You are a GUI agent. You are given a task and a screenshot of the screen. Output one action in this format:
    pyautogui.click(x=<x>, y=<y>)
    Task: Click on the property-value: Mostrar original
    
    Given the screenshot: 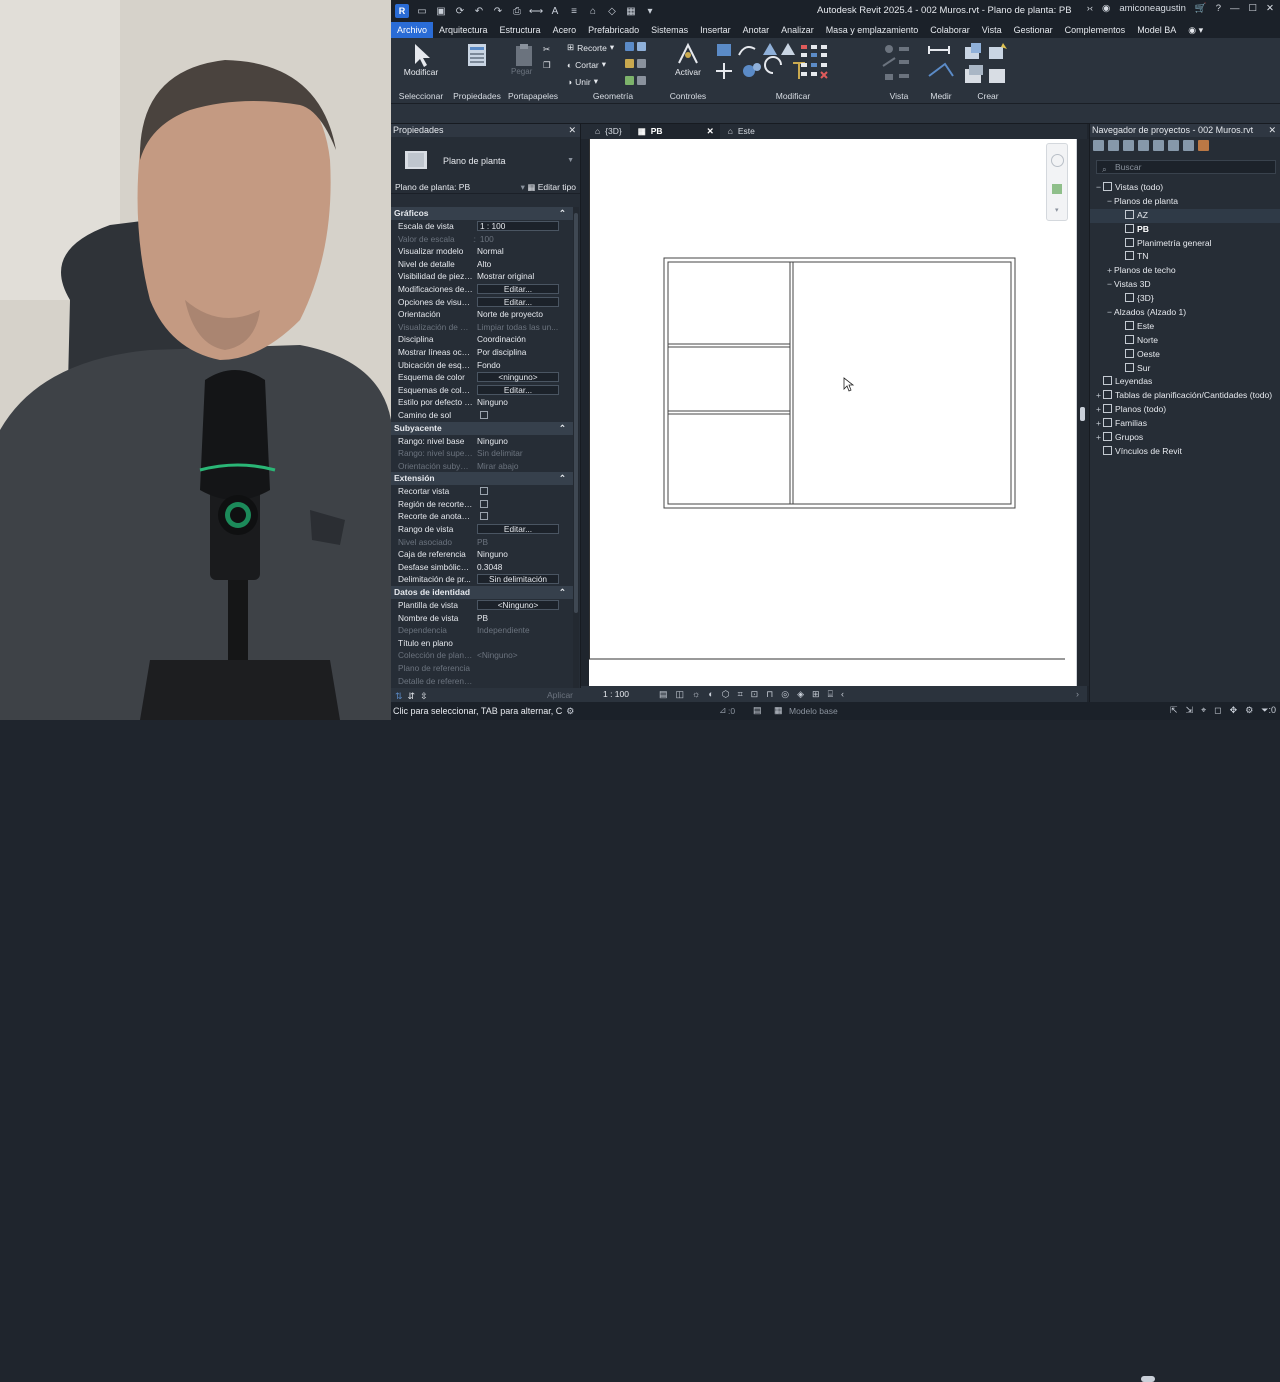 What is the action you would take?
    pyautogui.click(x=505, y=276)
    